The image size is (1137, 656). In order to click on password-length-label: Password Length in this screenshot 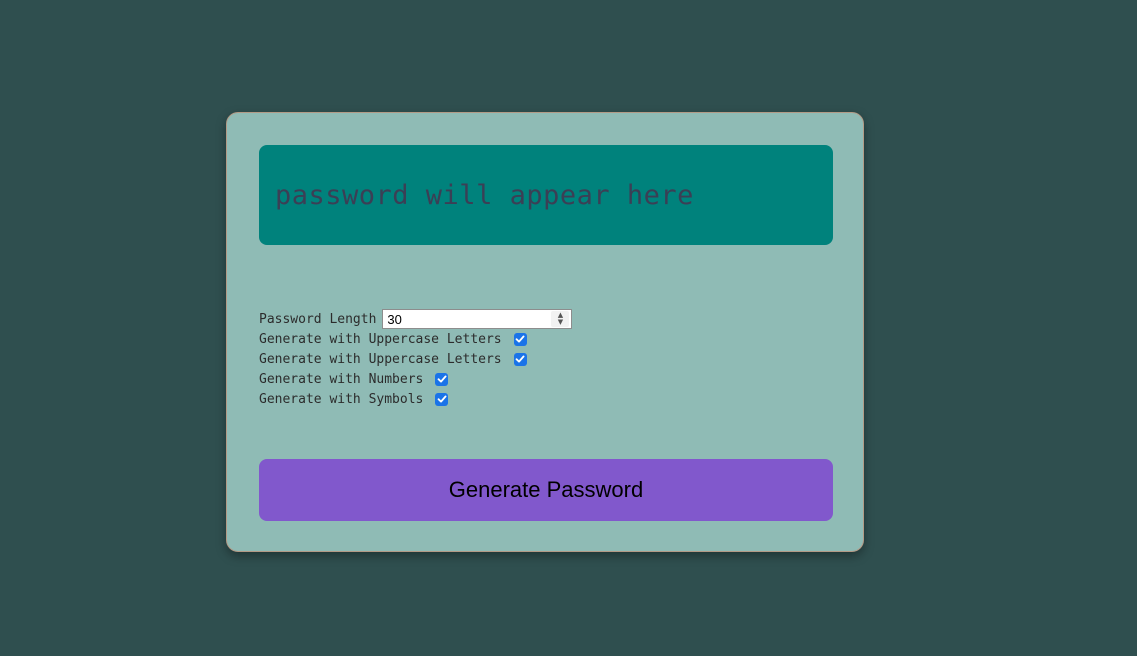, I will do `click(318, 319)`.